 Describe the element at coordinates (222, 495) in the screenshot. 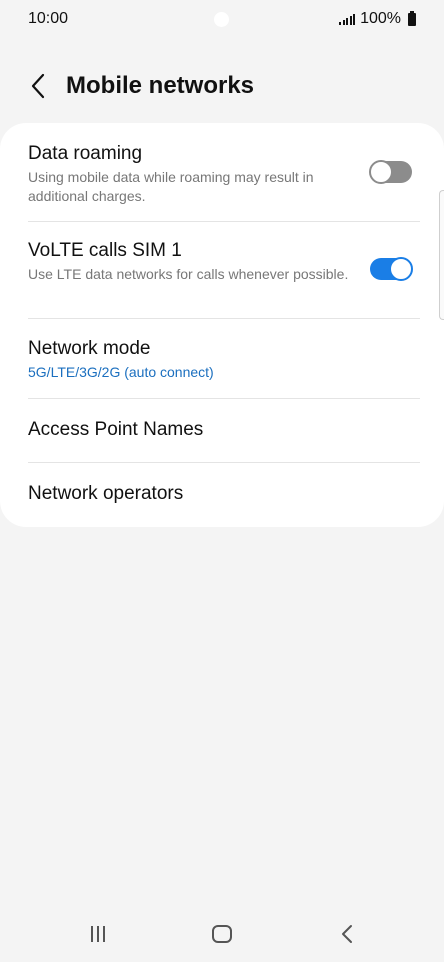

I see `network-operators-row: Network operators` at that location.